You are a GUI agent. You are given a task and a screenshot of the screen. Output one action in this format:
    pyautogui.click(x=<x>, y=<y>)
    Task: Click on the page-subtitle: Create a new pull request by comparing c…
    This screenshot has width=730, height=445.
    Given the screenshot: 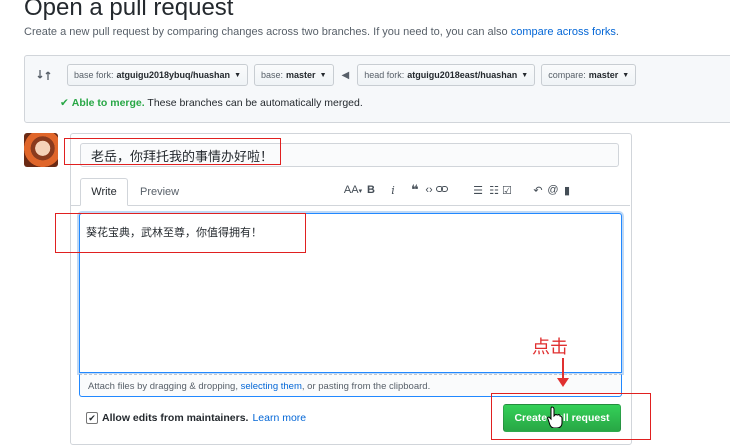 What is the action you would take?
    pyautogui.click(x=321, y=32)
    